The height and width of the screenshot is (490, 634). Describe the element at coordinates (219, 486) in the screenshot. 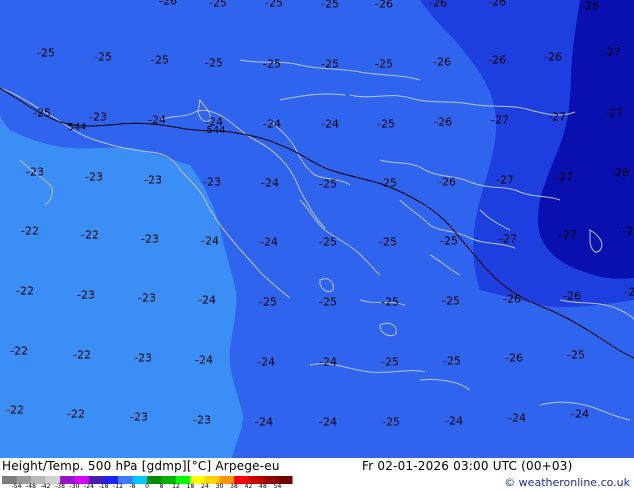

I see `colorbar-tick-label: 30` at that location.